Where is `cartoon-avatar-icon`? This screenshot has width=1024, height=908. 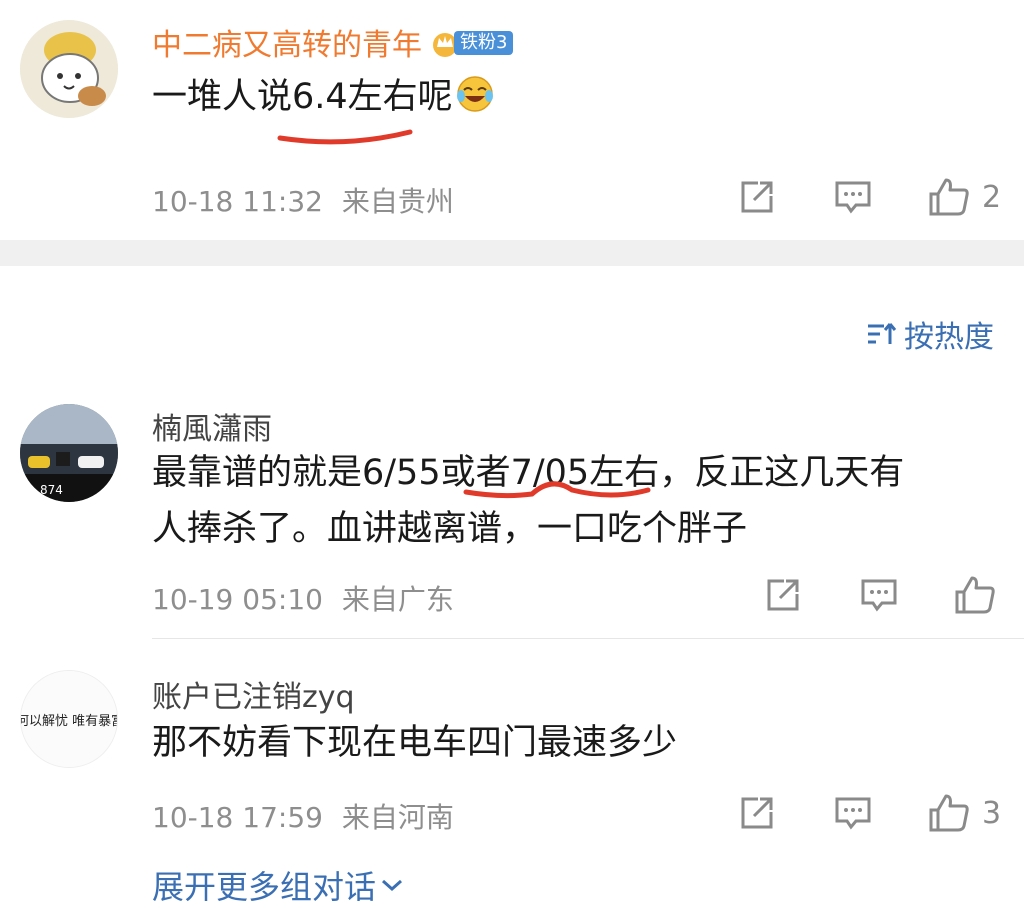
cartoon-avatar-icon is located at coordinates (69, 69).